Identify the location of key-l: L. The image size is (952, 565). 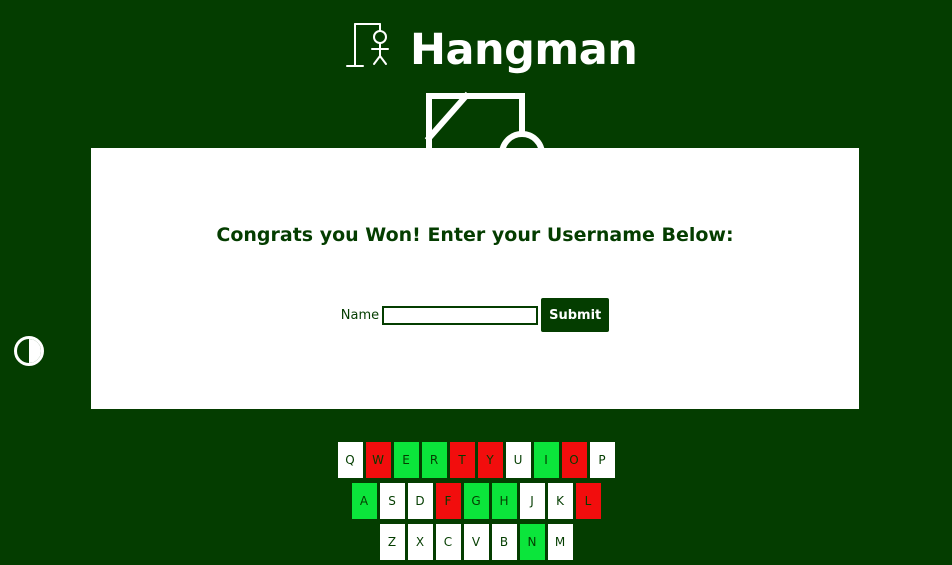
(588, 501).